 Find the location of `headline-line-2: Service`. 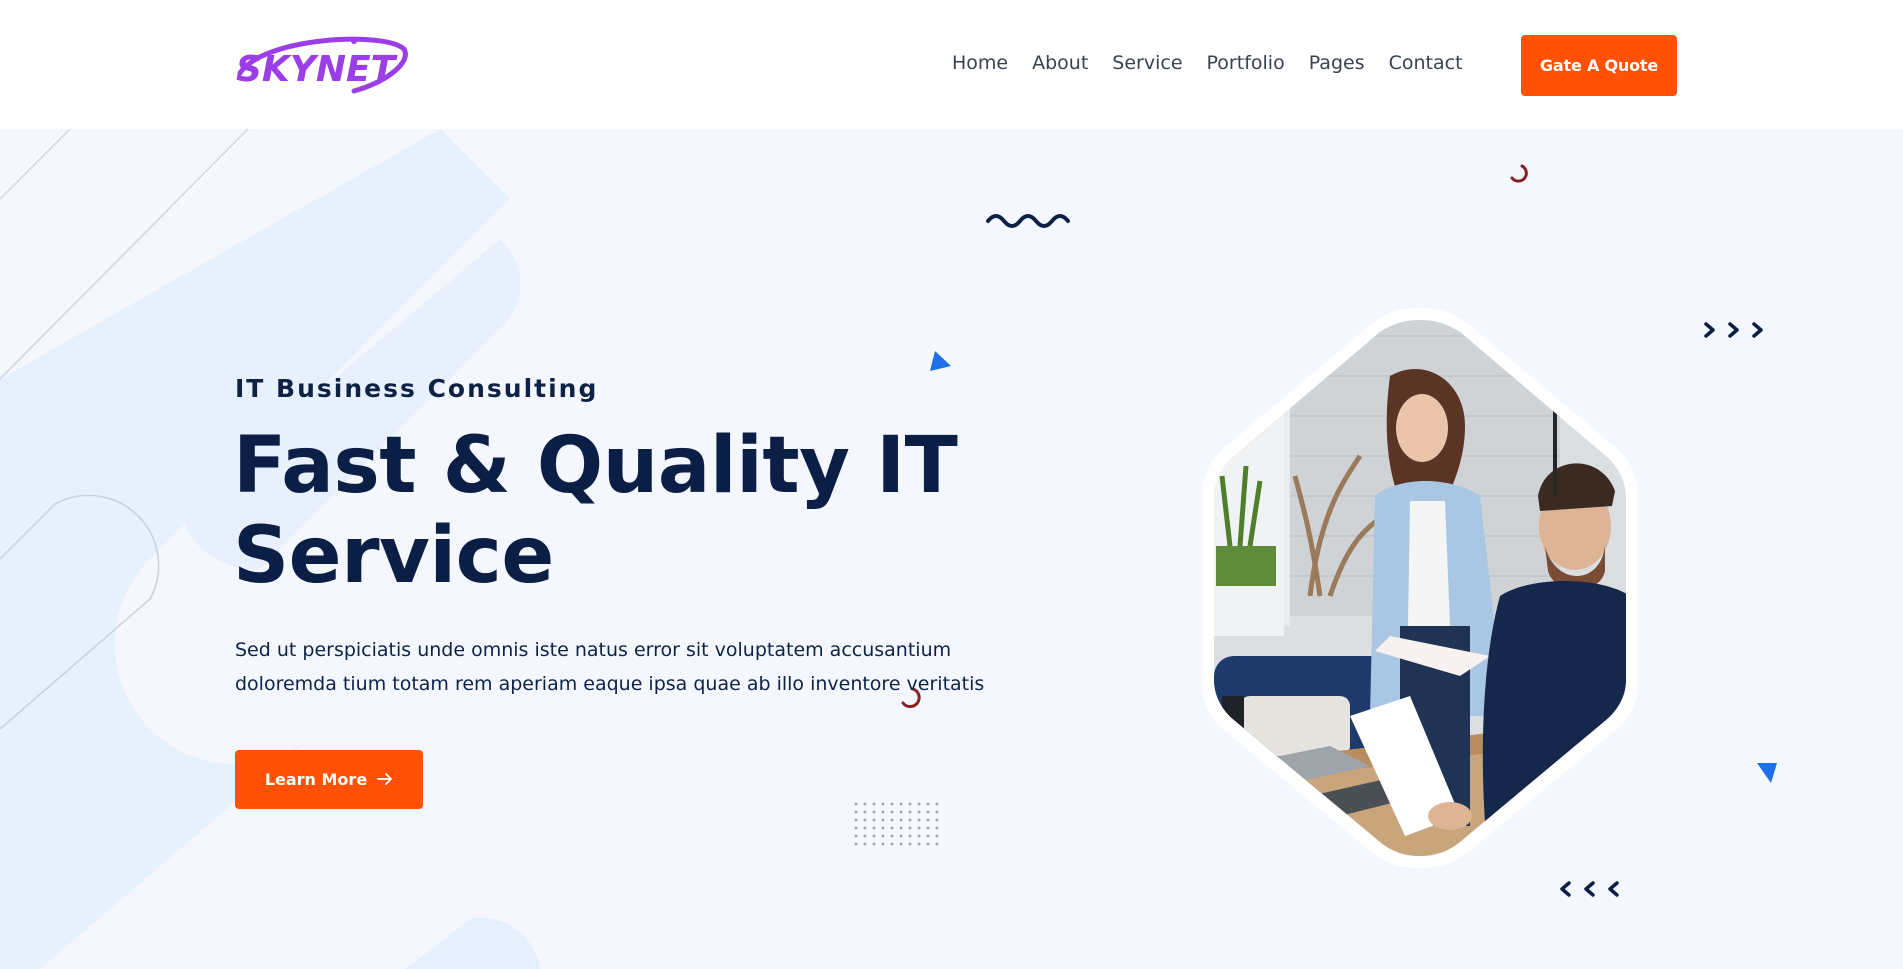

headline-line-2: Service is located at coordinates (393, 556).